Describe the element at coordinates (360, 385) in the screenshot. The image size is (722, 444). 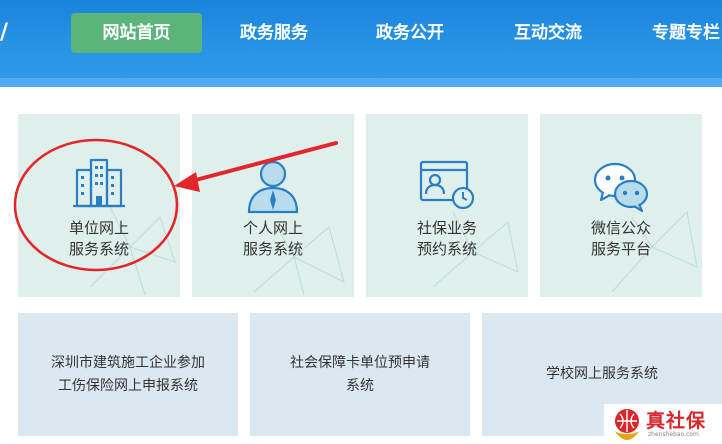
I see `system-label-line2: 系统` at that location.